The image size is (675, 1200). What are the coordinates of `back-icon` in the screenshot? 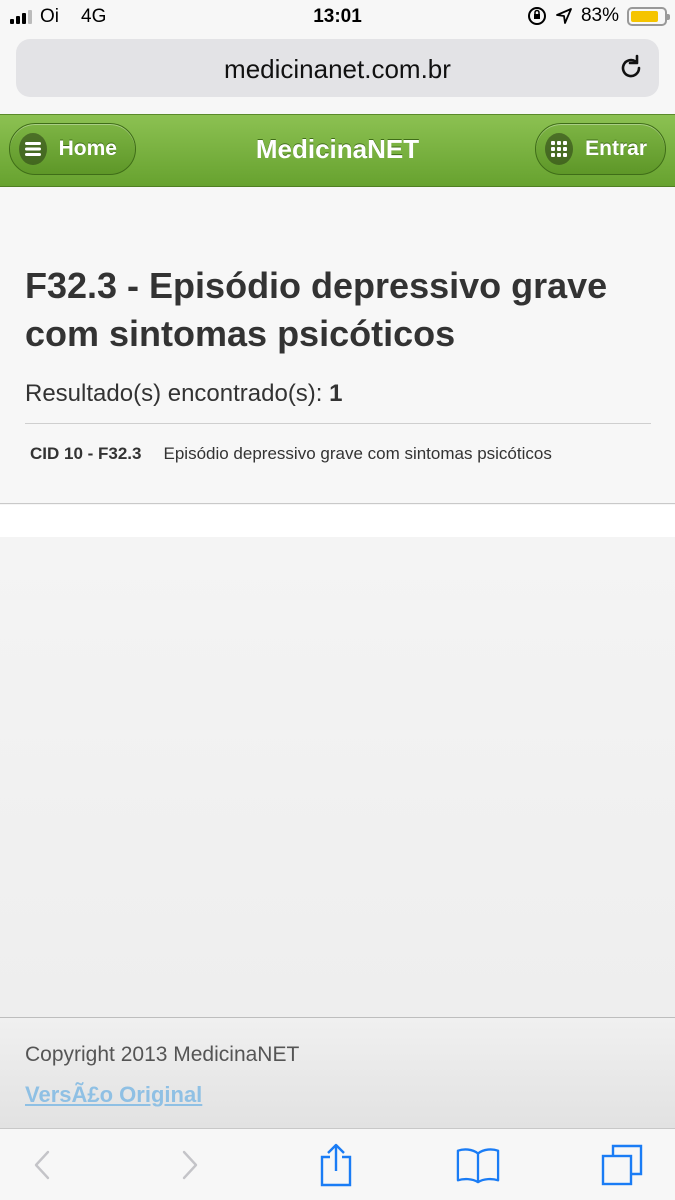 It's located at (42, 1165).